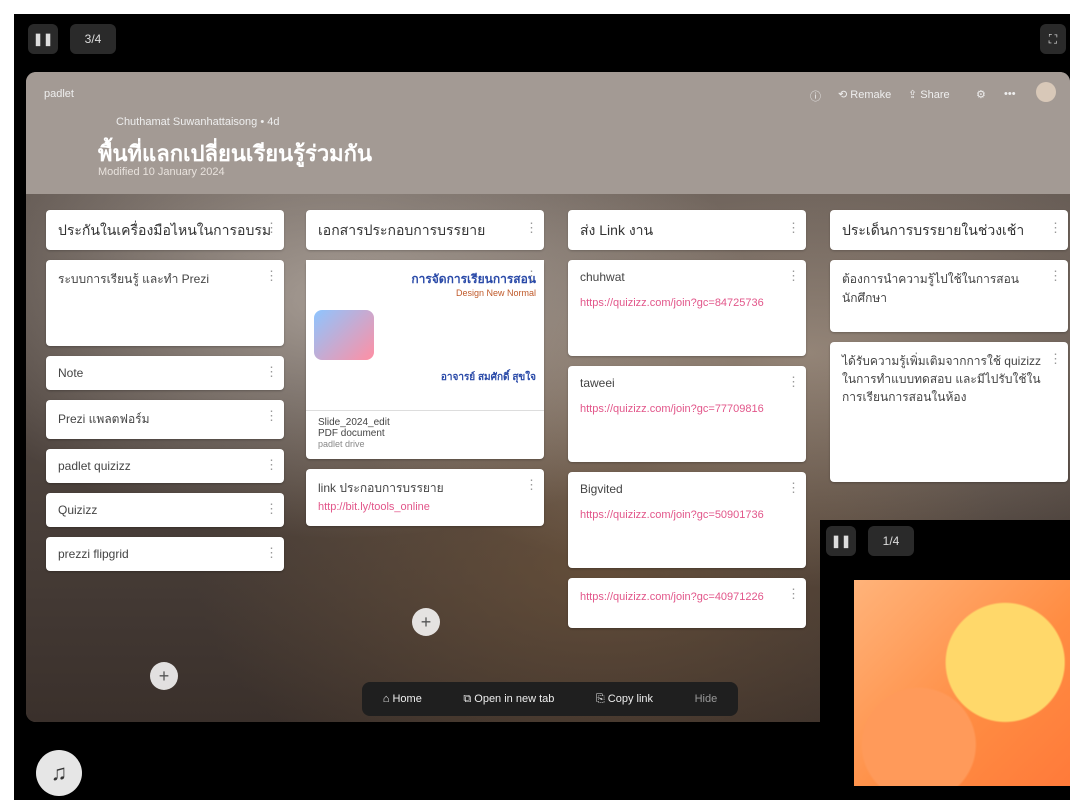 This screenshot has height=800, width=1070. What do you see at coordinates (165, 303) in the screenshot?
I see `post-card: ระบบการเรียนรู้ และทำ Prezi ⋮` at bounding box center [165, 303].